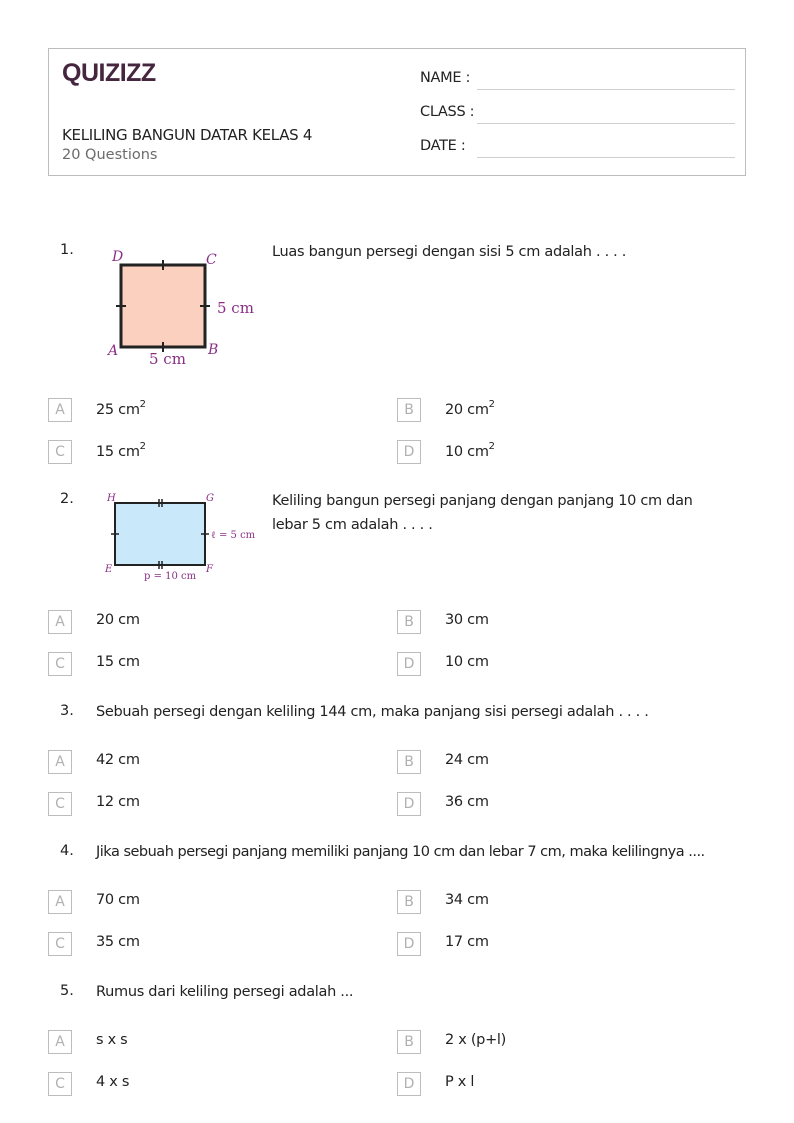  I want to click on option-text: s x s, so click(112, 1040).